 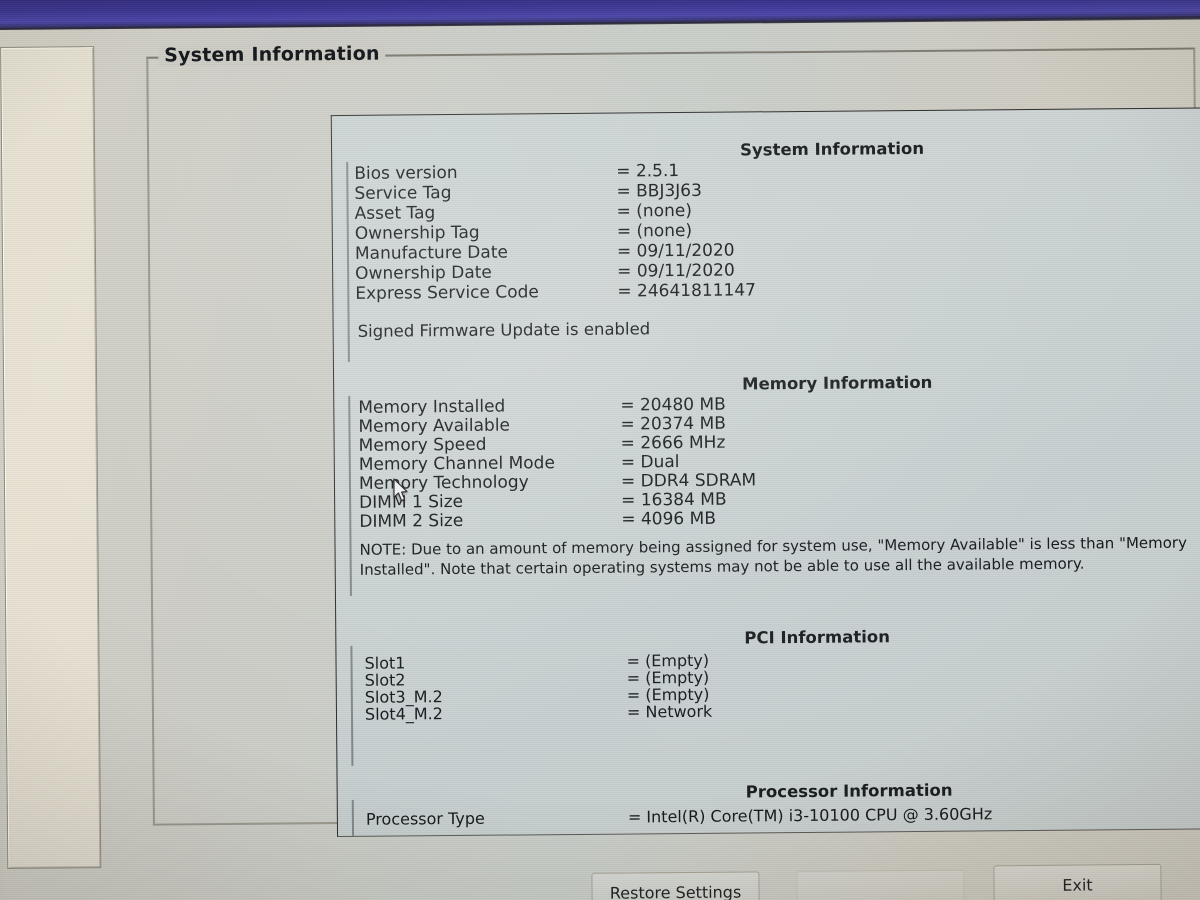 What do you see at coordinates (504, 330) in the screenshot?
I see `signed-firmware-update-status: Signed Firmware Update is enabled` at bounding box center [504, 330].